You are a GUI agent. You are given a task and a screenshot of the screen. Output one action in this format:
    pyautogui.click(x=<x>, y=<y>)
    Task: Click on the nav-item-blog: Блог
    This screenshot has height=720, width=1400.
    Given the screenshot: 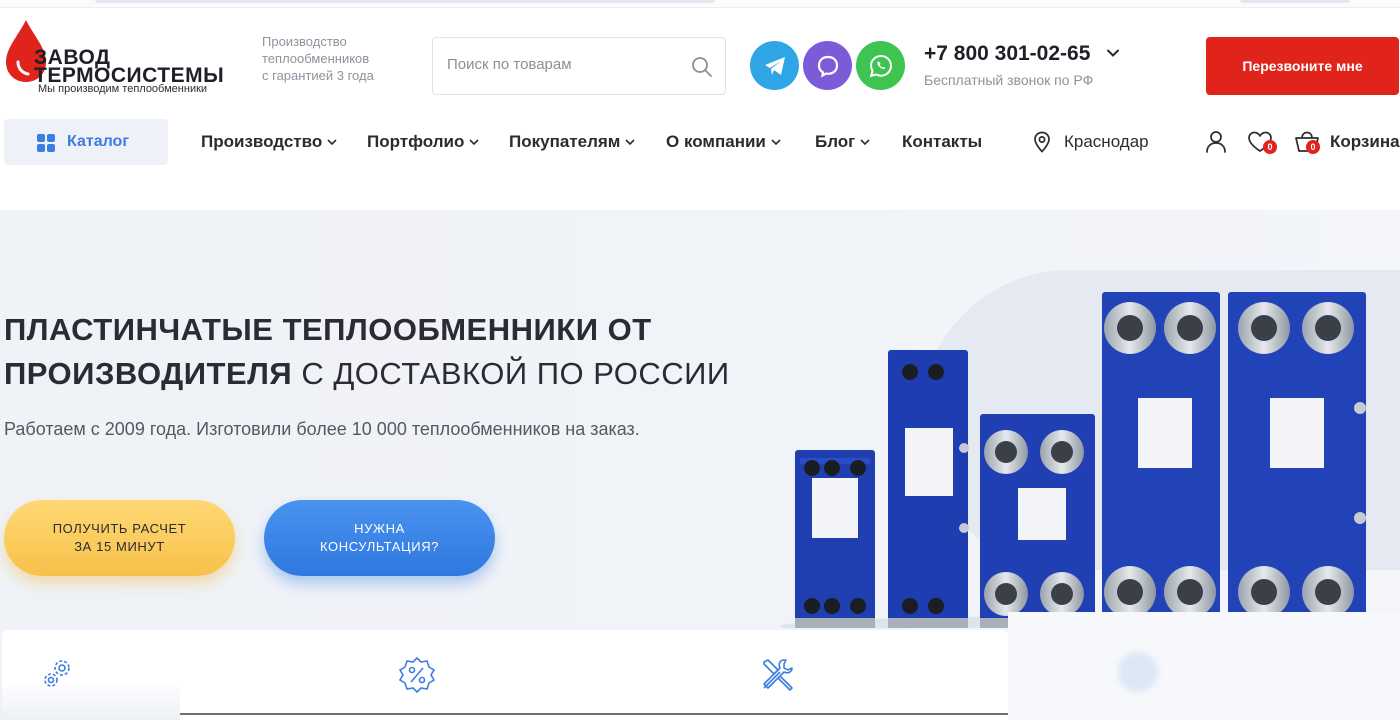 What is the action you would take?
    pyautogui.click(x=843, y=142)
    